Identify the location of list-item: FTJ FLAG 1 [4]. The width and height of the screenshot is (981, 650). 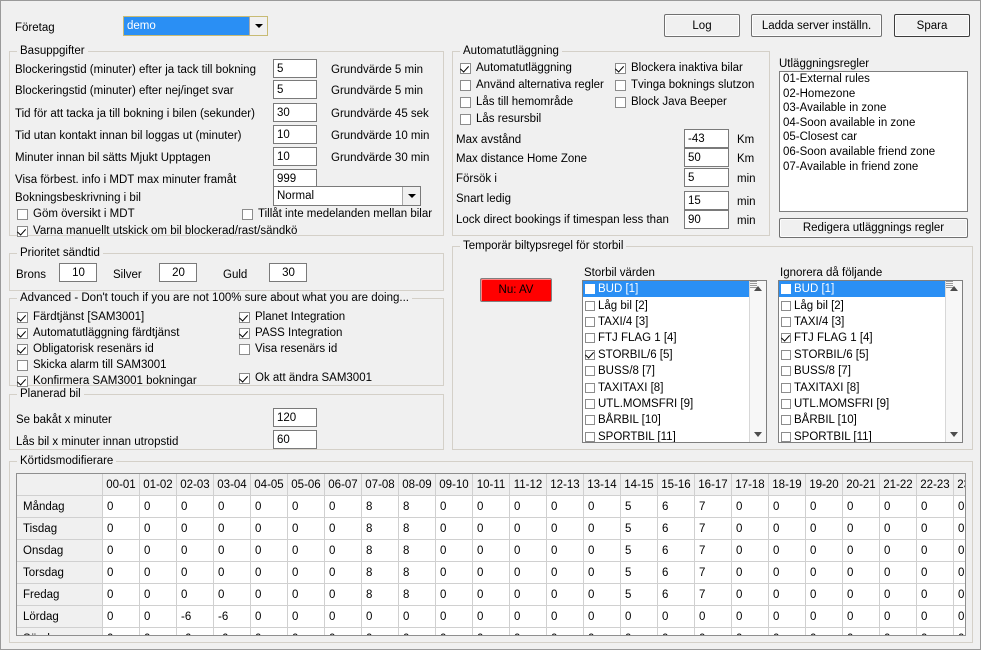
(862, 338).